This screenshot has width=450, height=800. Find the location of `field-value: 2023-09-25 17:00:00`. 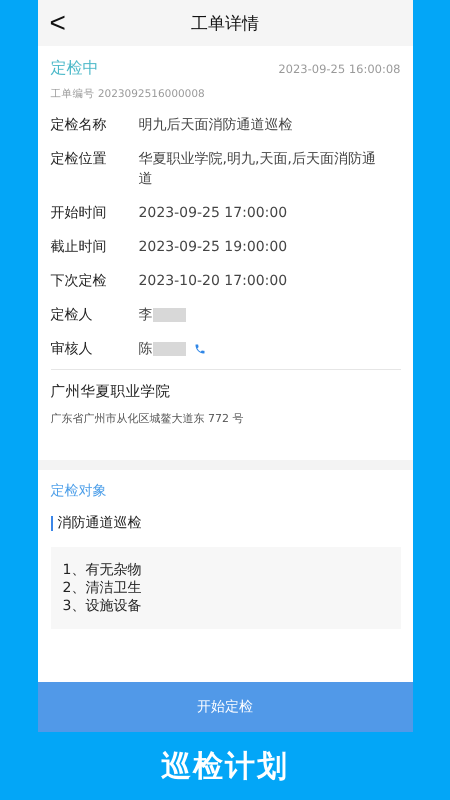

field-value: 2023-09-25 17:00:00 is located at coordinates (213, 213).